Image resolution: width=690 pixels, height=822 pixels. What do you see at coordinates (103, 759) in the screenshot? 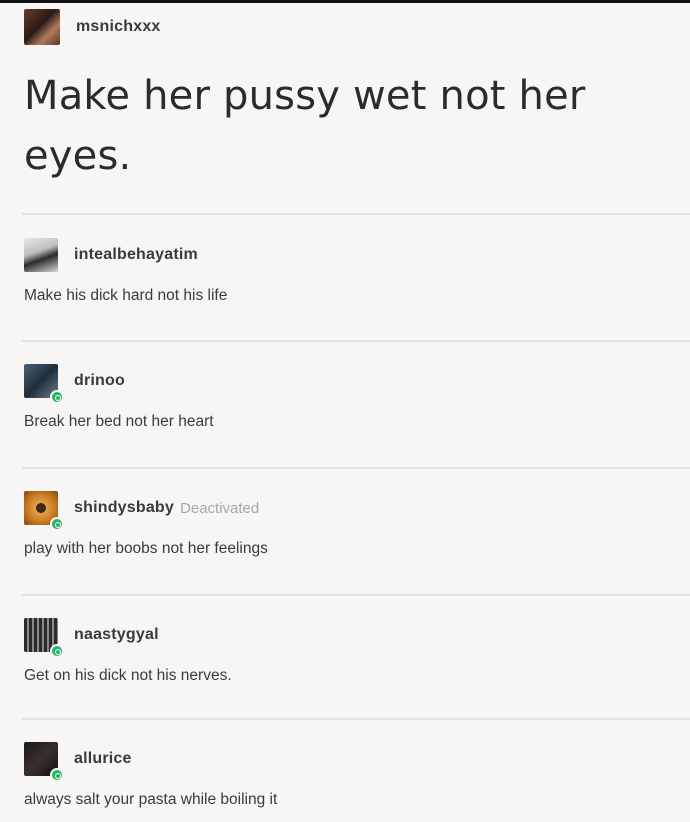
I see `reply-username: allurice` at bounding box center [103, 759].